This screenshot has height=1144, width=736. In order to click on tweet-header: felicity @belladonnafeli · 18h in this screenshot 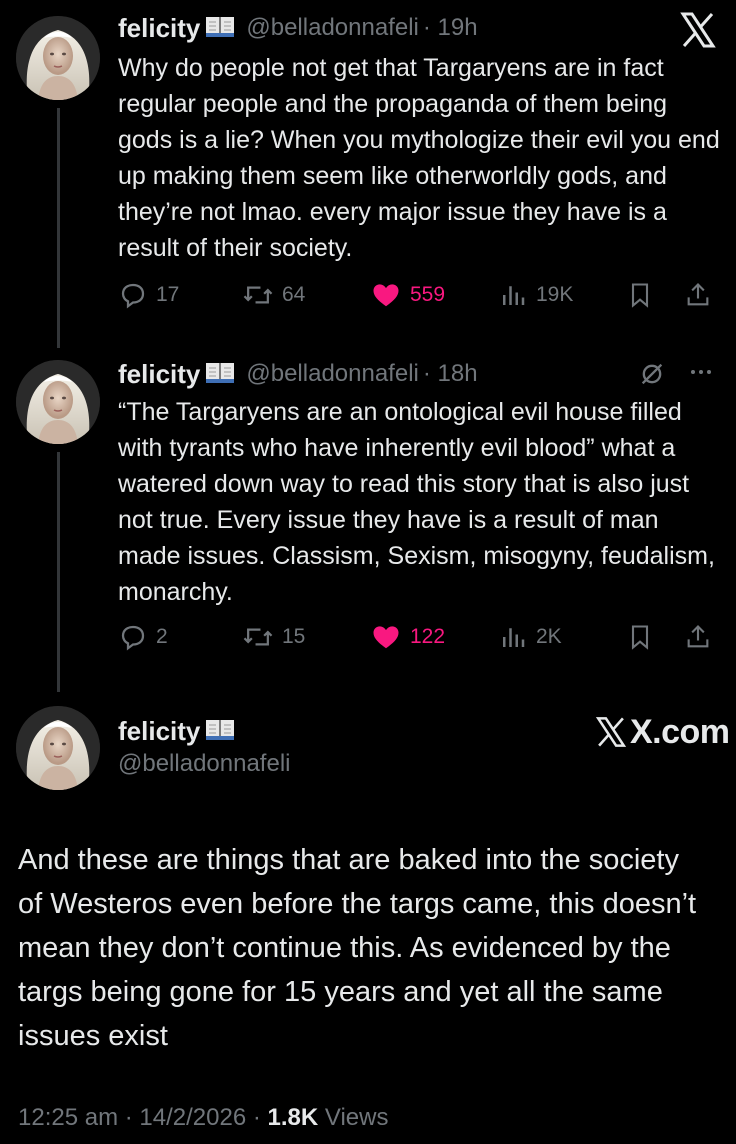, I will do `click(298, 374)`.